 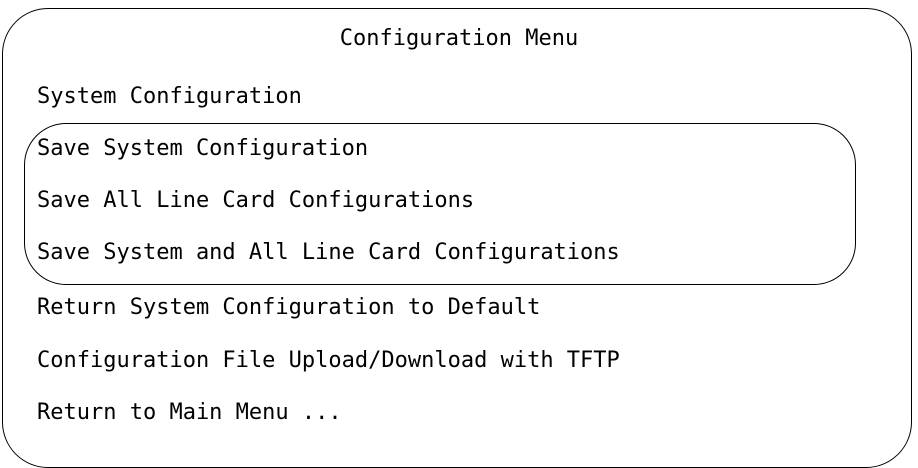 I want to click on menu-item-save-system-configuration: Save System Configuration, so click(x=202, y=149).